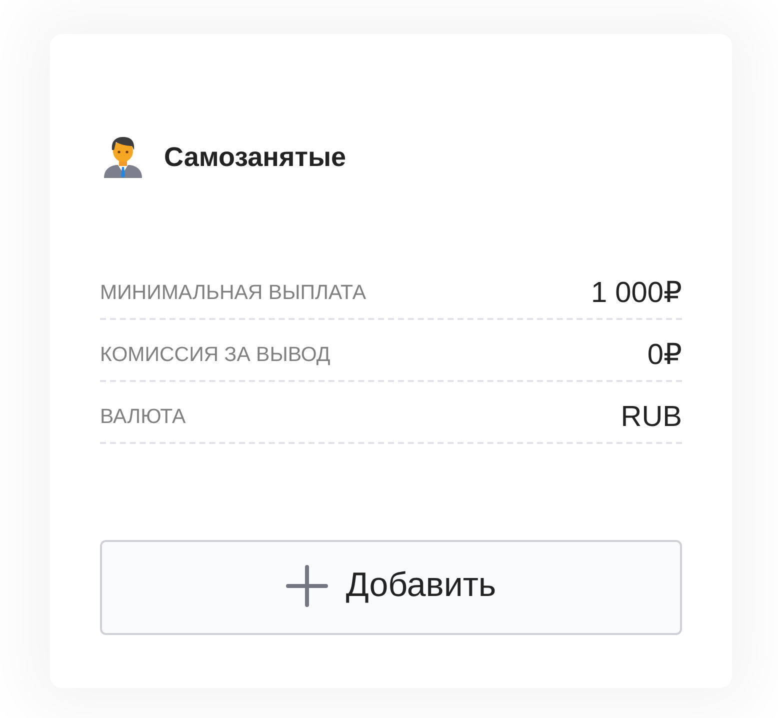  What do you see at coordinates (664, 355) in the screenshot?
I see `row-value: 0₽` at bounding box center [664, 355].